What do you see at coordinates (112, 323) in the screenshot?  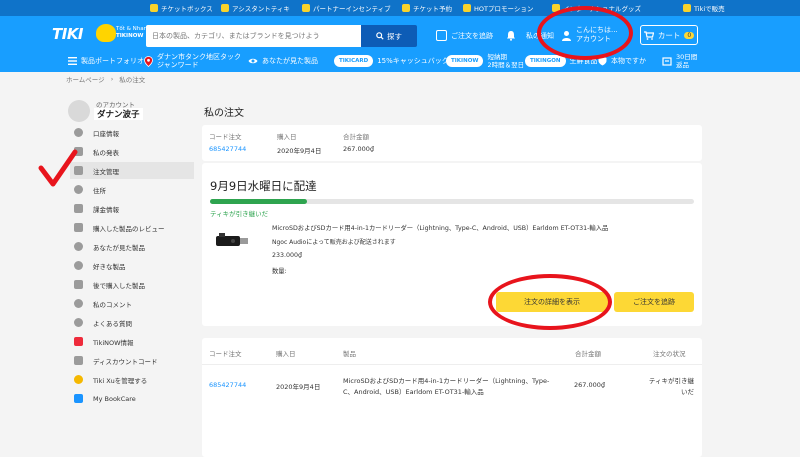 I see `sidebar-item-label: よくある質問` at bounding box center [112, 323].